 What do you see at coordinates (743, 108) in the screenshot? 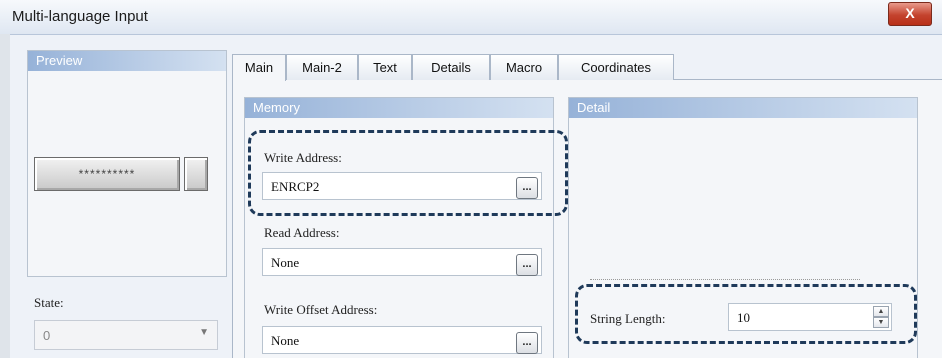
I see `detail-header: Detail` at bounding box center [743, 108].